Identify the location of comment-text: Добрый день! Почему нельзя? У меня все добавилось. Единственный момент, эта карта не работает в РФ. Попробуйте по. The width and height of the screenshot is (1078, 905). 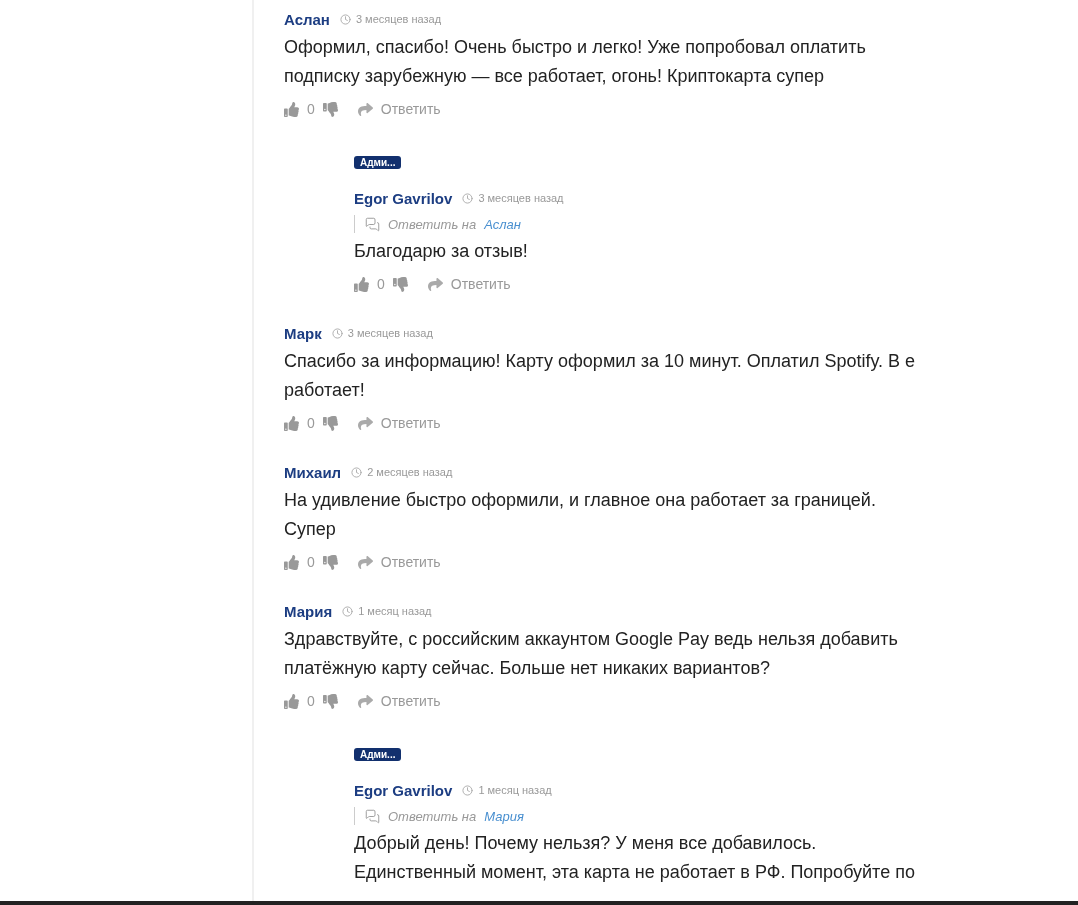
(635, 858).